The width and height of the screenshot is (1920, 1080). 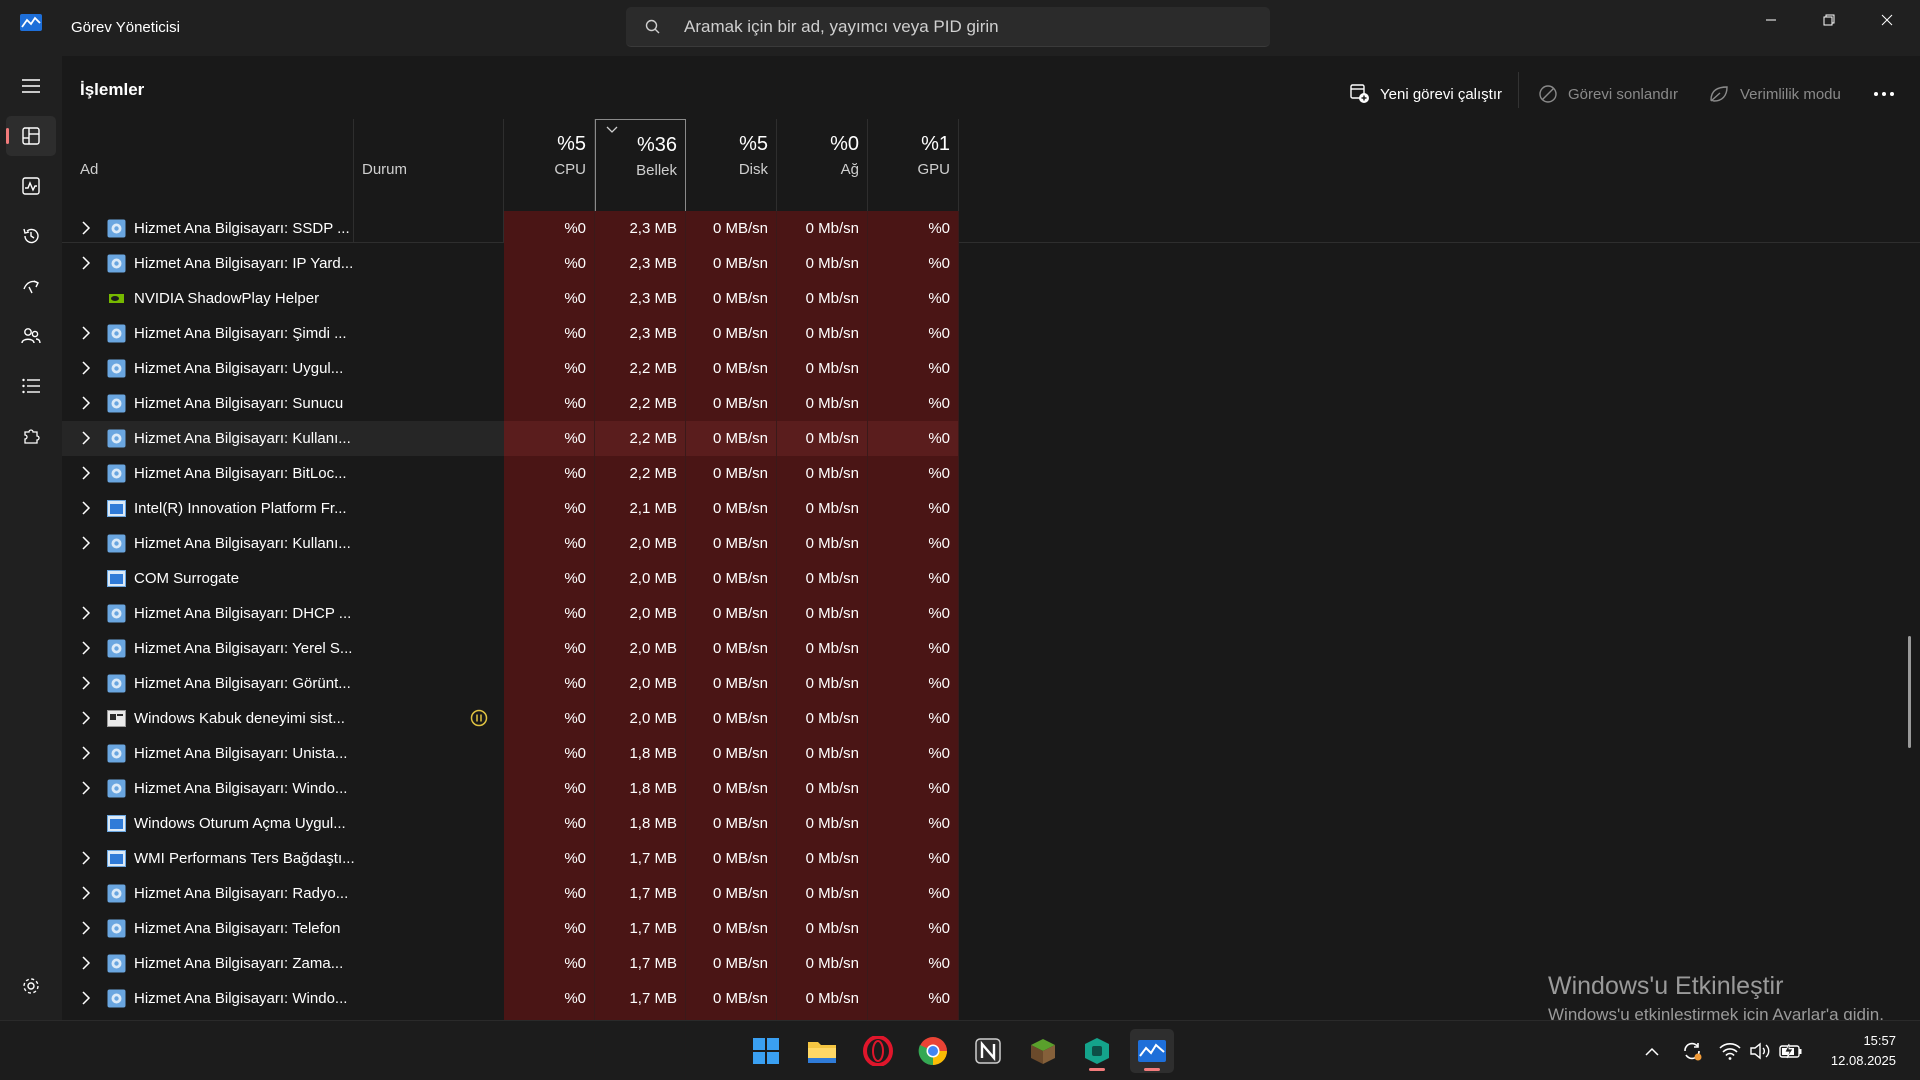 I want to click on run-new-task-button: Yeni görevi çalıştır, so click(x=1426, y=94).